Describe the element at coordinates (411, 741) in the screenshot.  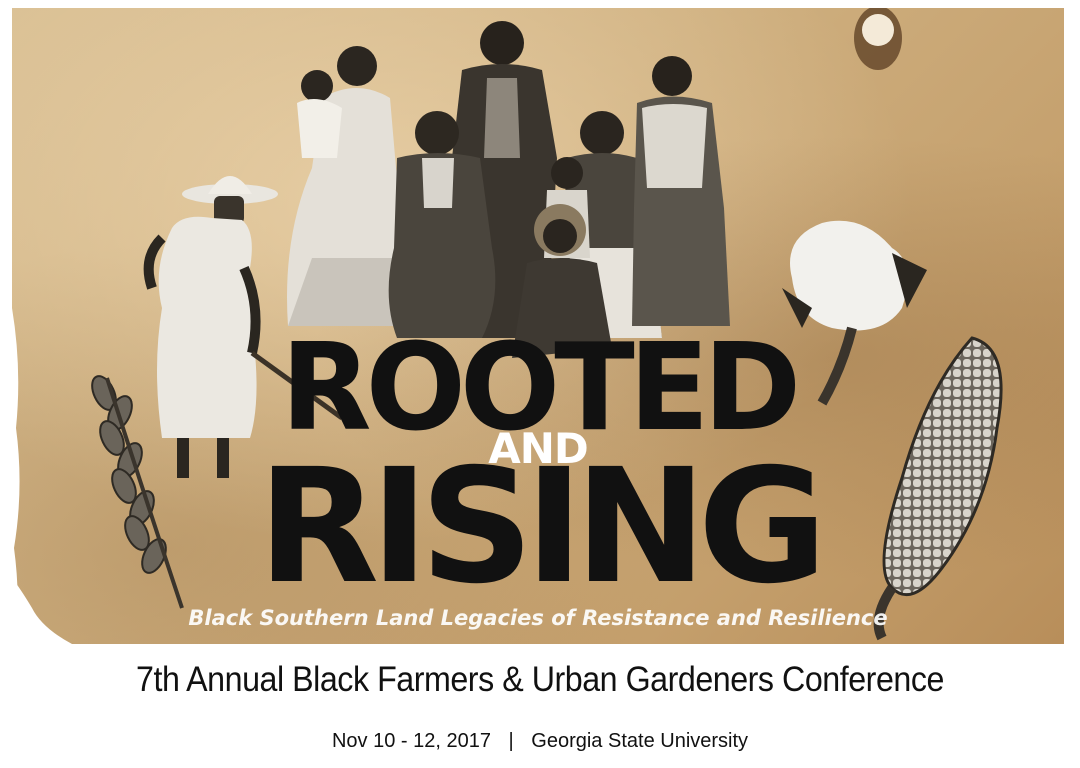
I see `conference-dates: Nov 10 - 12, 2017` at that location.